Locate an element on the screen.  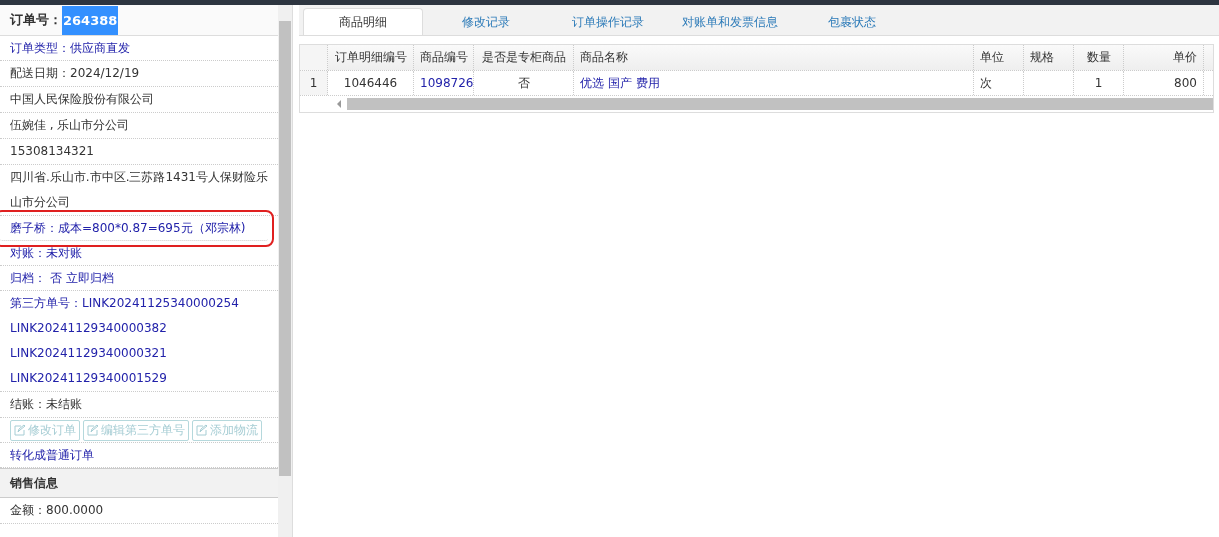
table-cell: 800 is located at coordinates (1164, 83).